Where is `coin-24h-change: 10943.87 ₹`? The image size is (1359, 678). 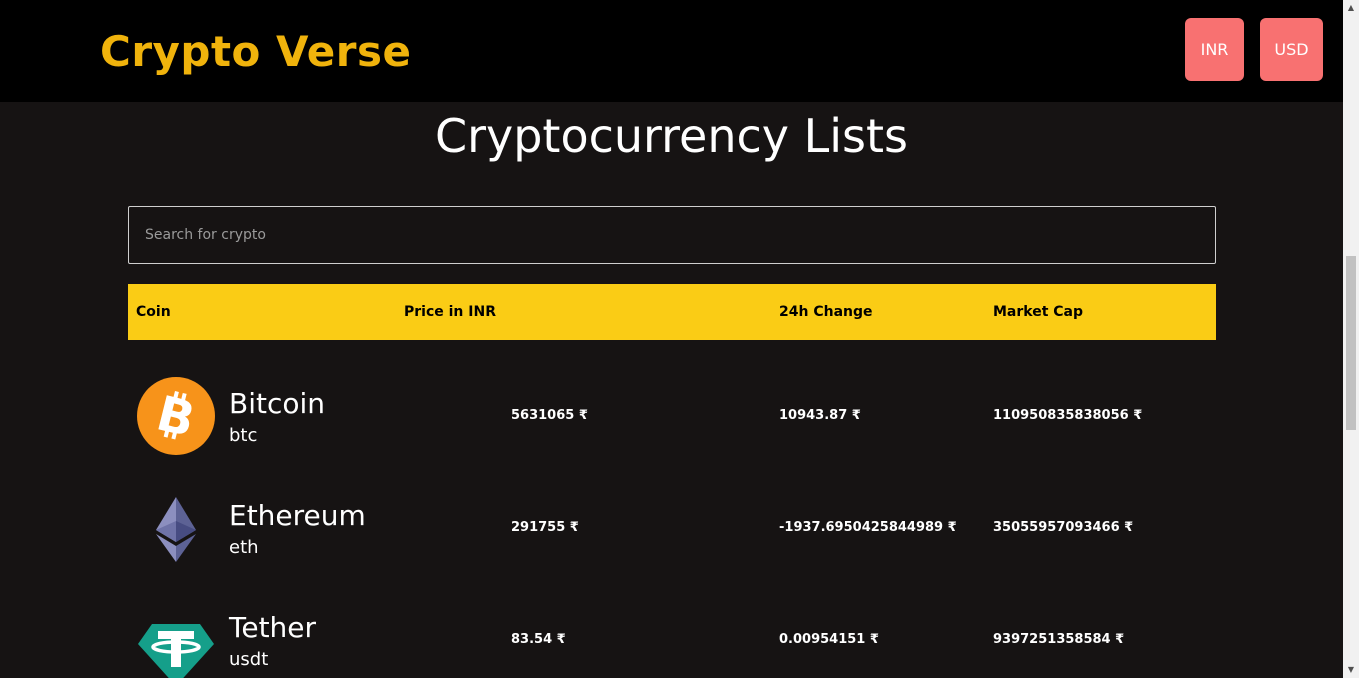 coin-24h-change: 10943.87 ₹ is located at coordinates (820, 415).